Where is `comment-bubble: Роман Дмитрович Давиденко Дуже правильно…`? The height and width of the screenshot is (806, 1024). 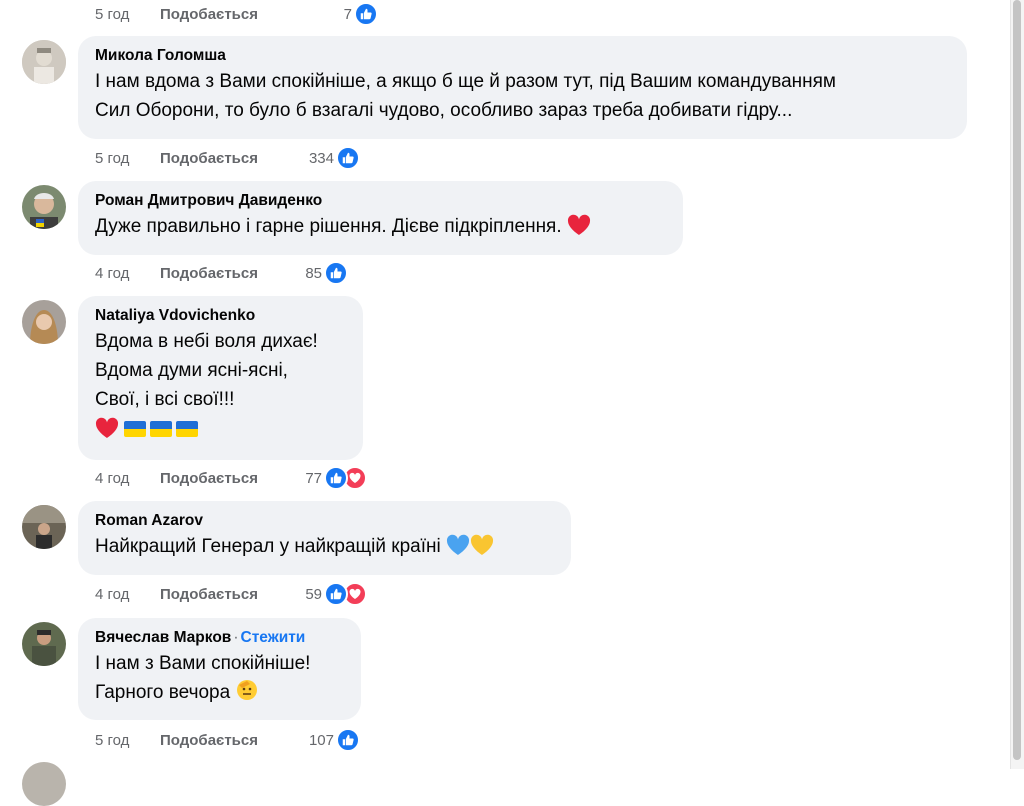
comment-bubble: Роман Дмитрович Давиденко Дуже правильно… is located at coordinates (380, 218).